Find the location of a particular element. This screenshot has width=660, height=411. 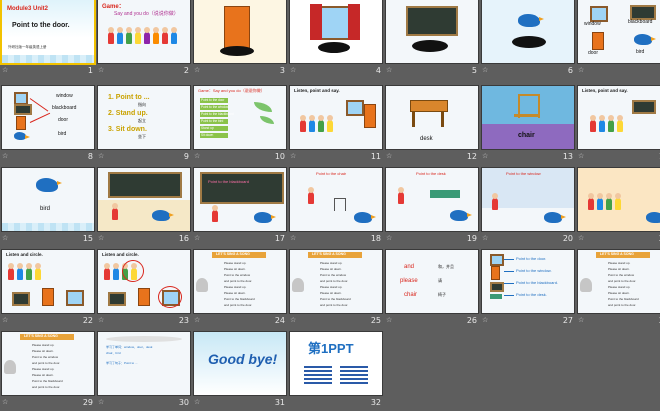

slide-thumbnail-6: ☆ 6 is located at coordinates (527, 39).